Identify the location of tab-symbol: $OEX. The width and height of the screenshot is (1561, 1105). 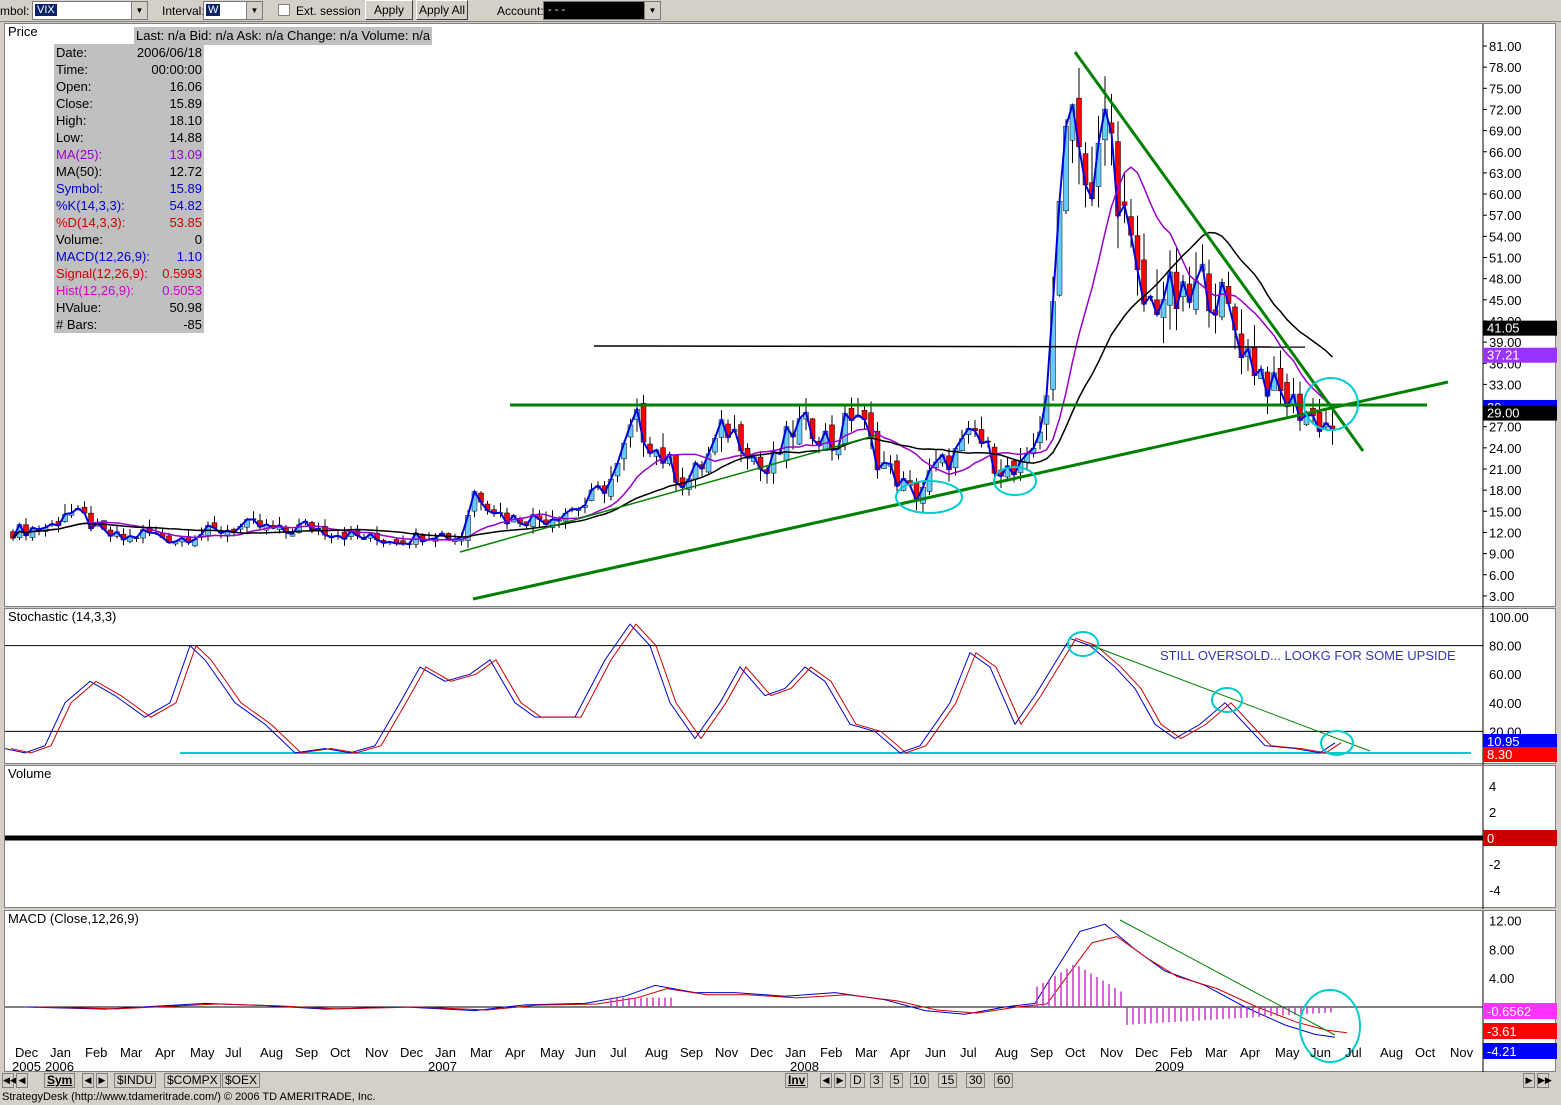
(241, 1080).